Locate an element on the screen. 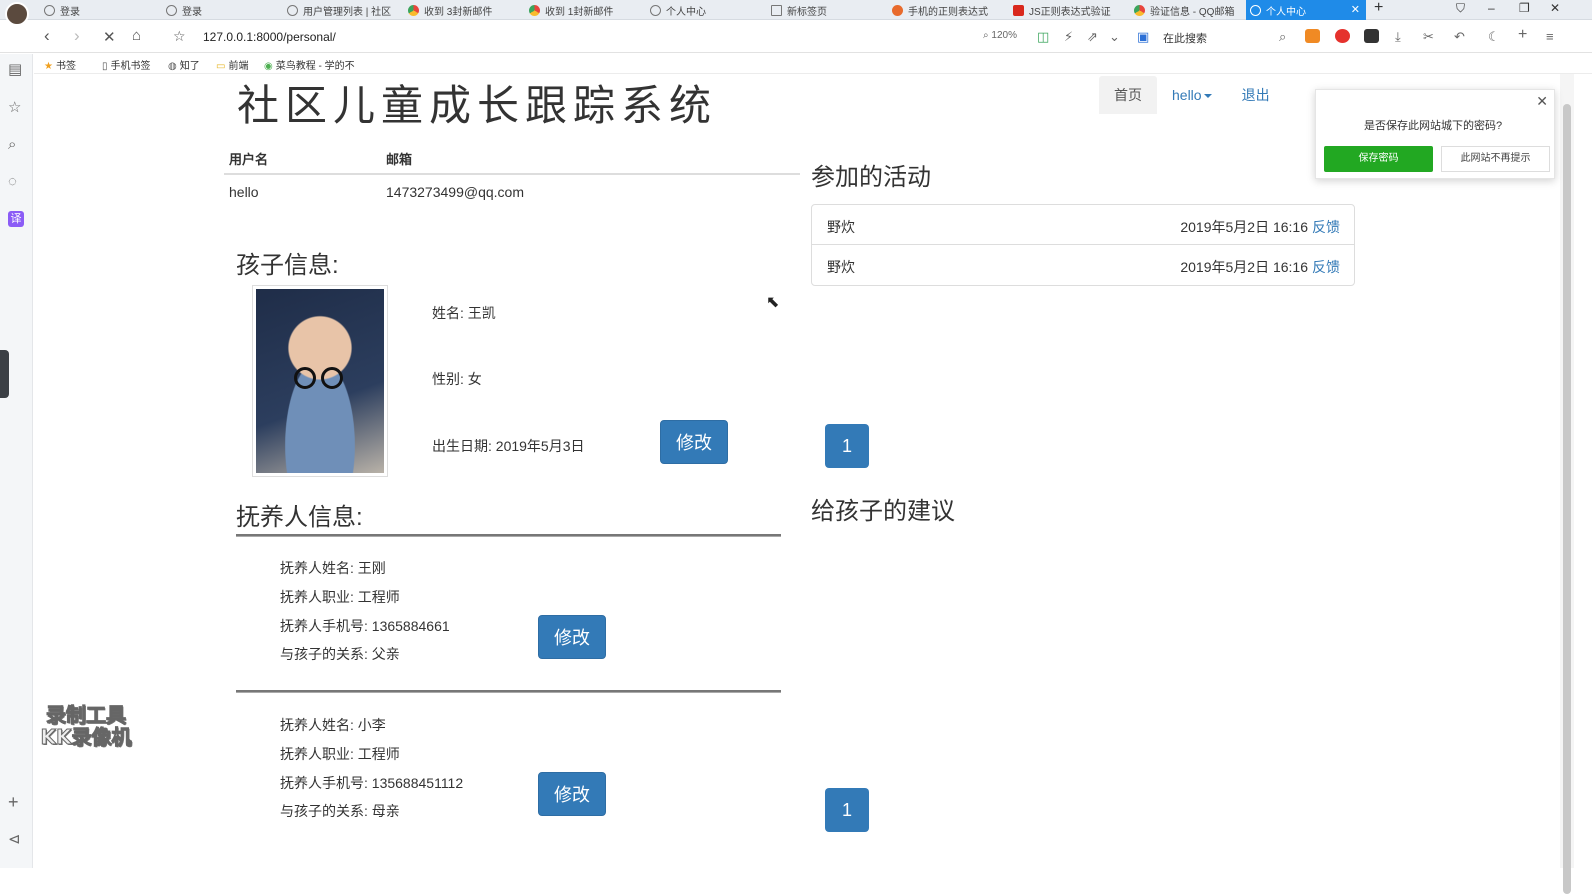 The image size is (1592, 894). news-icon: ▤ is located at coordinates (15, 69).